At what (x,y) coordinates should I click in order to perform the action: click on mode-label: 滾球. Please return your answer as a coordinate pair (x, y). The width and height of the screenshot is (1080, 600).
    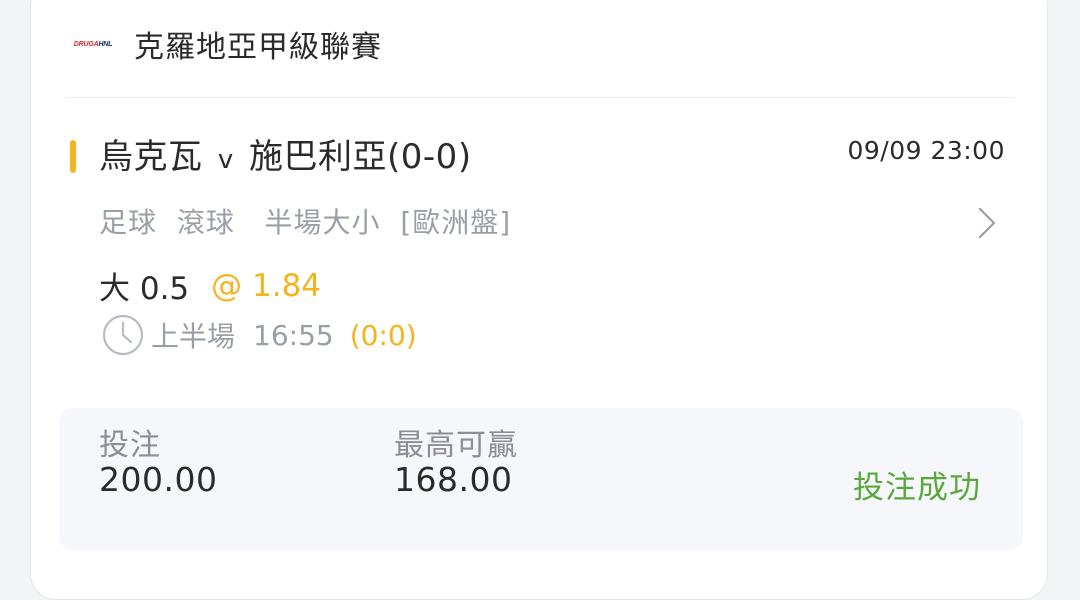
    Looking at the image, I should click on (205, 222).